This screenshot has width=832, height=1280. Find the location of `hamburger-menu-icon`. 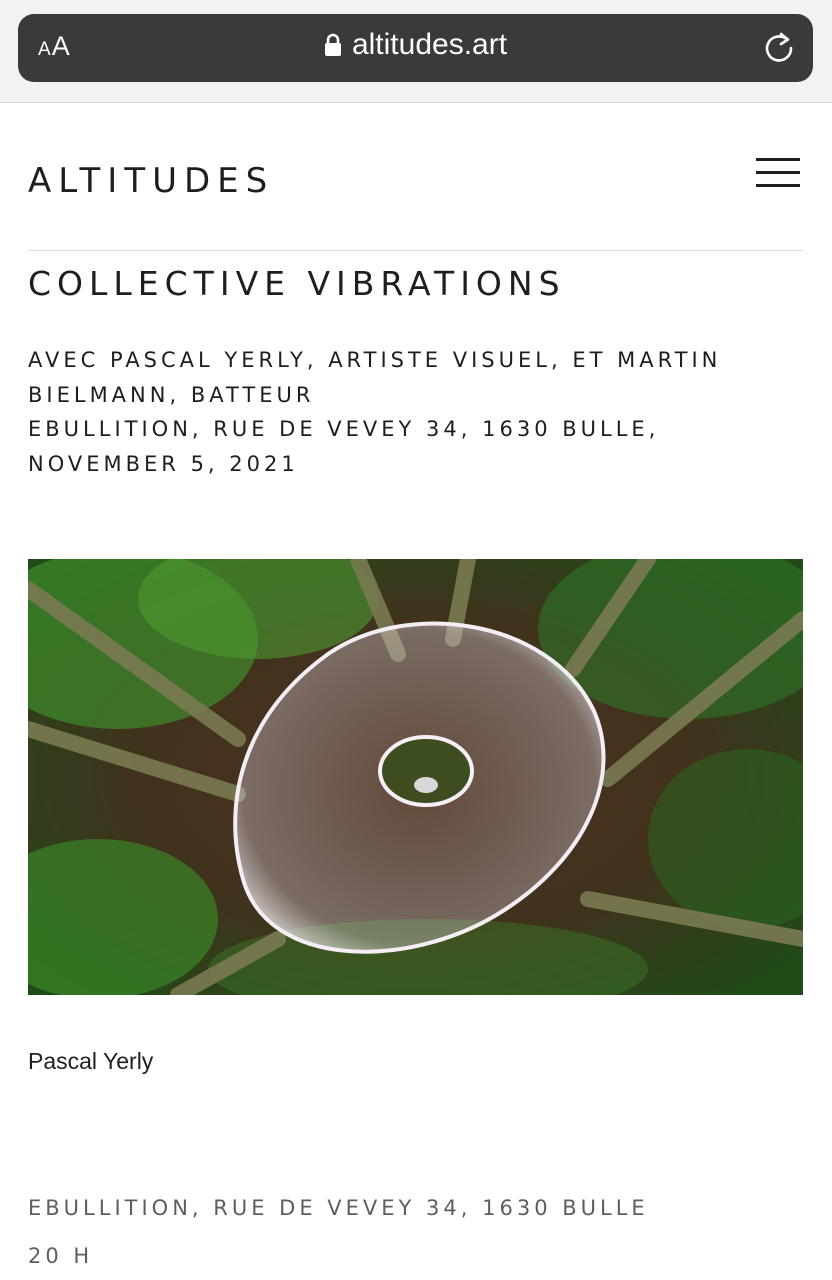

hamburger-menu-icon is located at coordinates (778, 173).